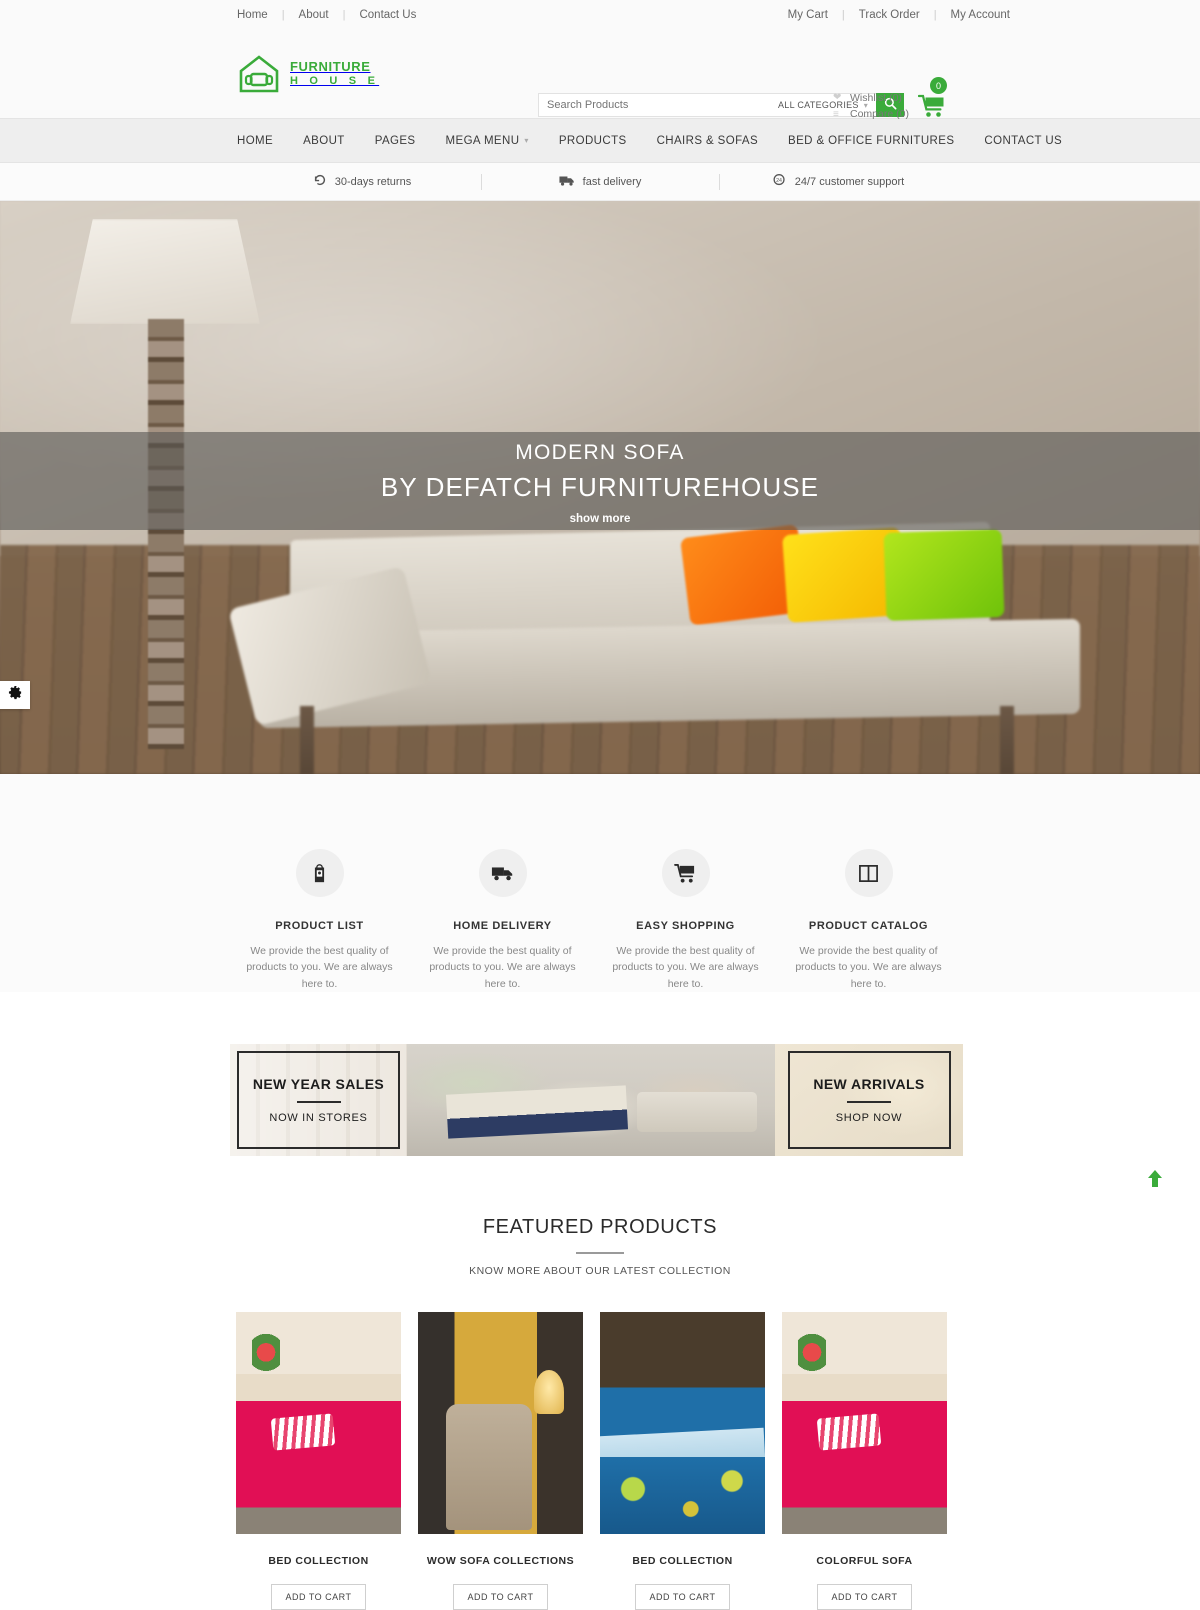 This screenshot has width=1200, height=1610. I want to click on compare-label: Compare (0), so click(879, 114).